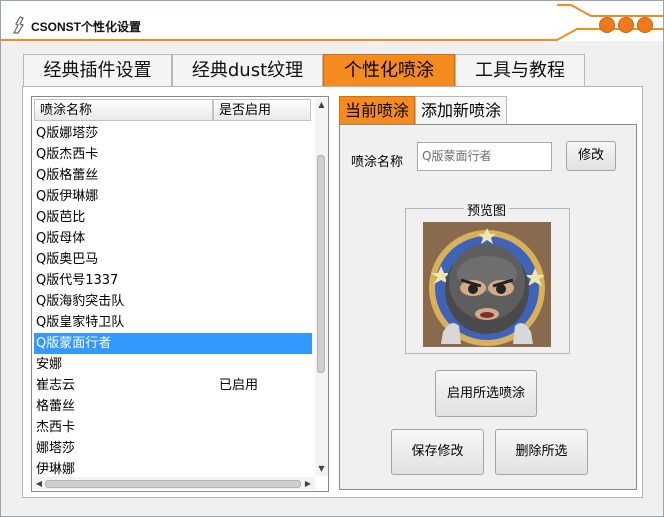  What do you see at coordinates (173, 364) in the screenshot?
I see `list-item: 安娜` at bounding box center [173, 364].